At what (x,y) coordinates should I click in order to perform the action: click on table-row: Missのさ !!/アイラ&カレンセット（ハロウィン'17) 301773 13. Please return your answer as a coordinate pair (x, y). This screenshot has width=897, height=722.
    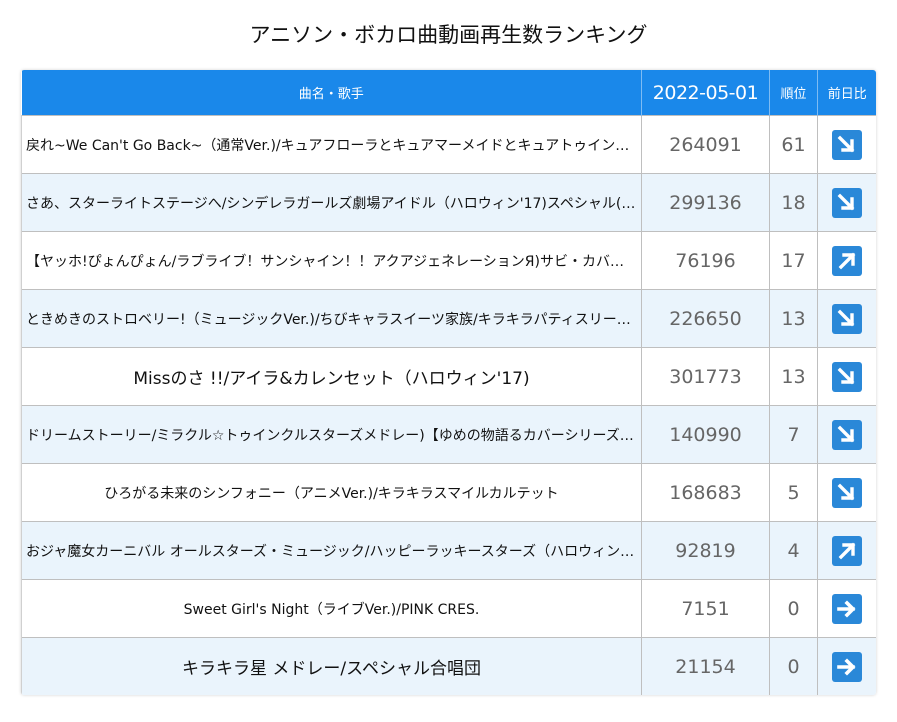
    Looking at the image, I should click on (448, 376).